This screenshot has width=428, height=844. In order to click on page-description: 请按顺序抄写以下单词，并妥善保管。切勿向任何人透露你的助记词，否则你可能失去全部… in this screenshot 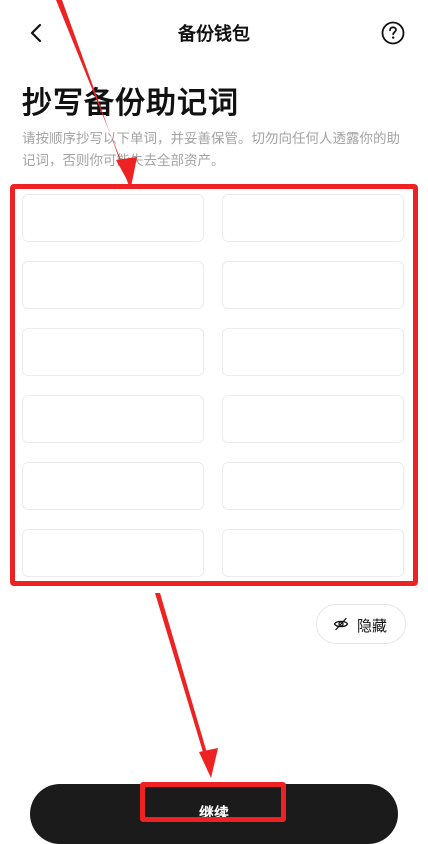, I will do `click(211, 150)`.